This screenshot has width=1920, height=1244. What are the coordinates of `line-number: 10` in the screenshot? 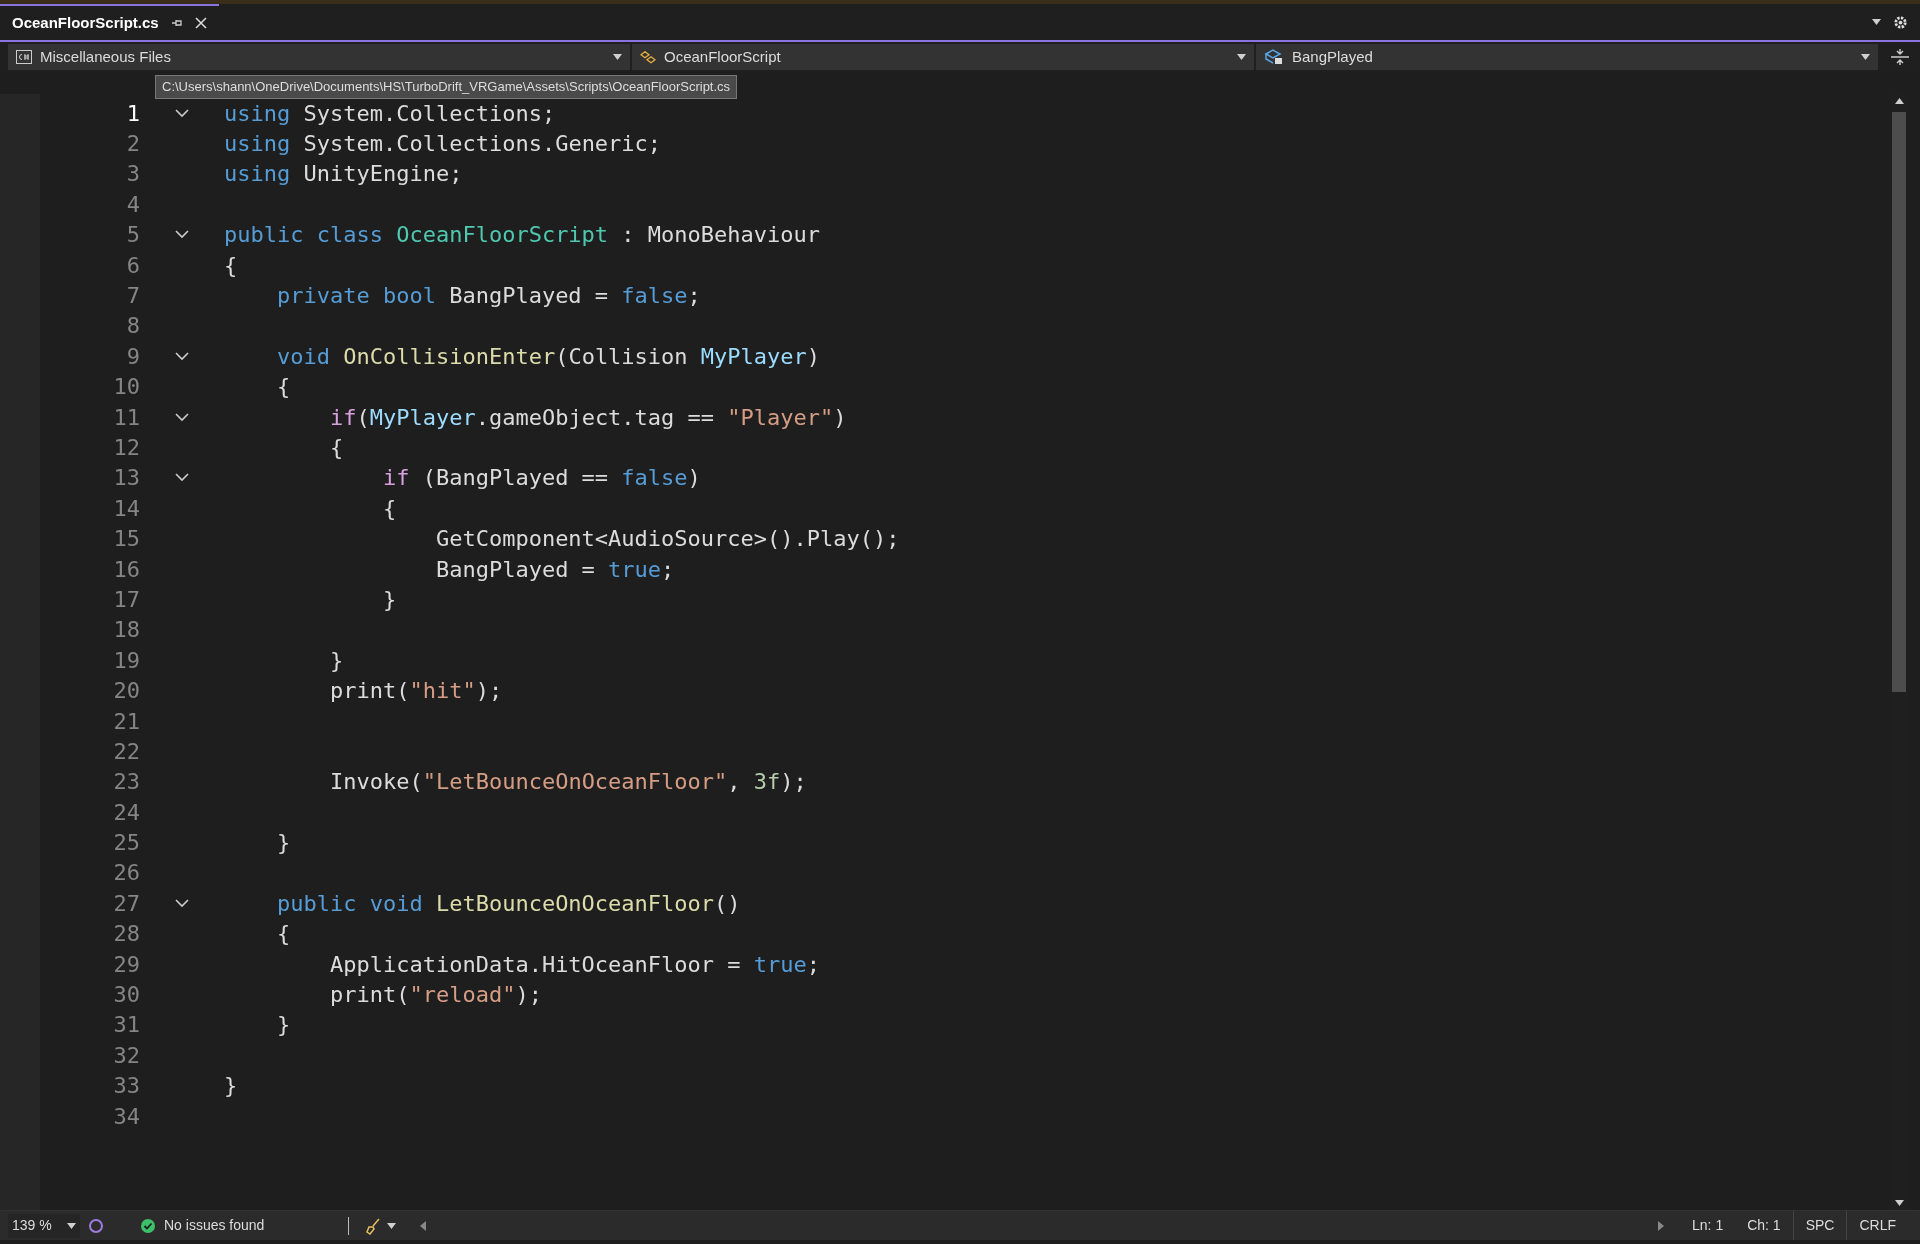 It's located at (126, 387).